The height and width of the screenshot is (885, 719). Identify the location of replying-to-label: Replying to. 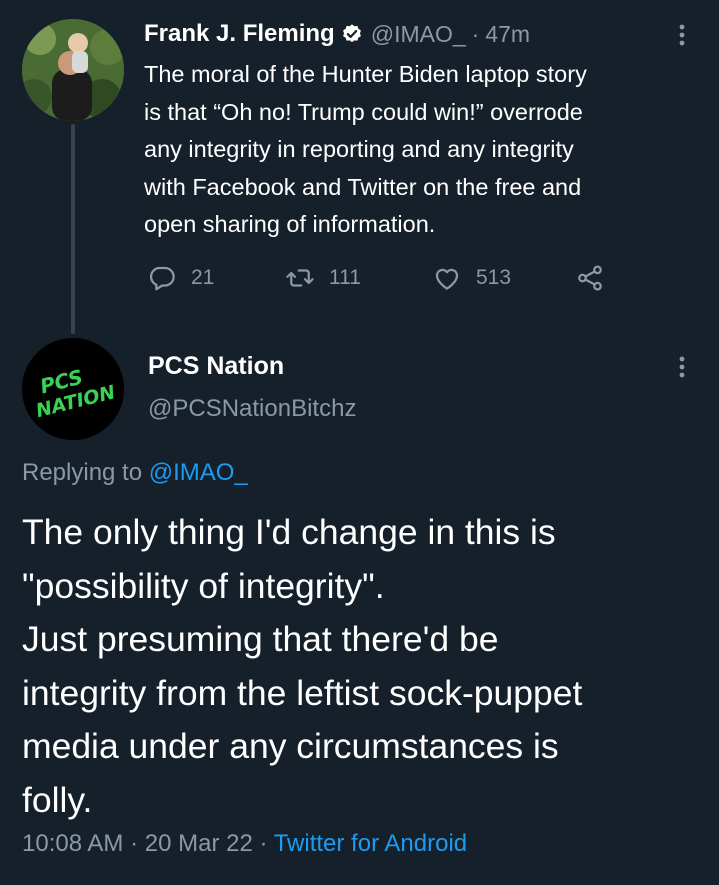
(85, 472).